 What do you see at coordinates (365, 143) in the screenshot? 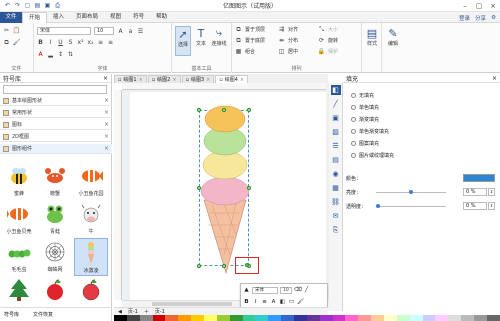
I see `option-pattern-fill: 图案填充` at bounding box center [365, 143].